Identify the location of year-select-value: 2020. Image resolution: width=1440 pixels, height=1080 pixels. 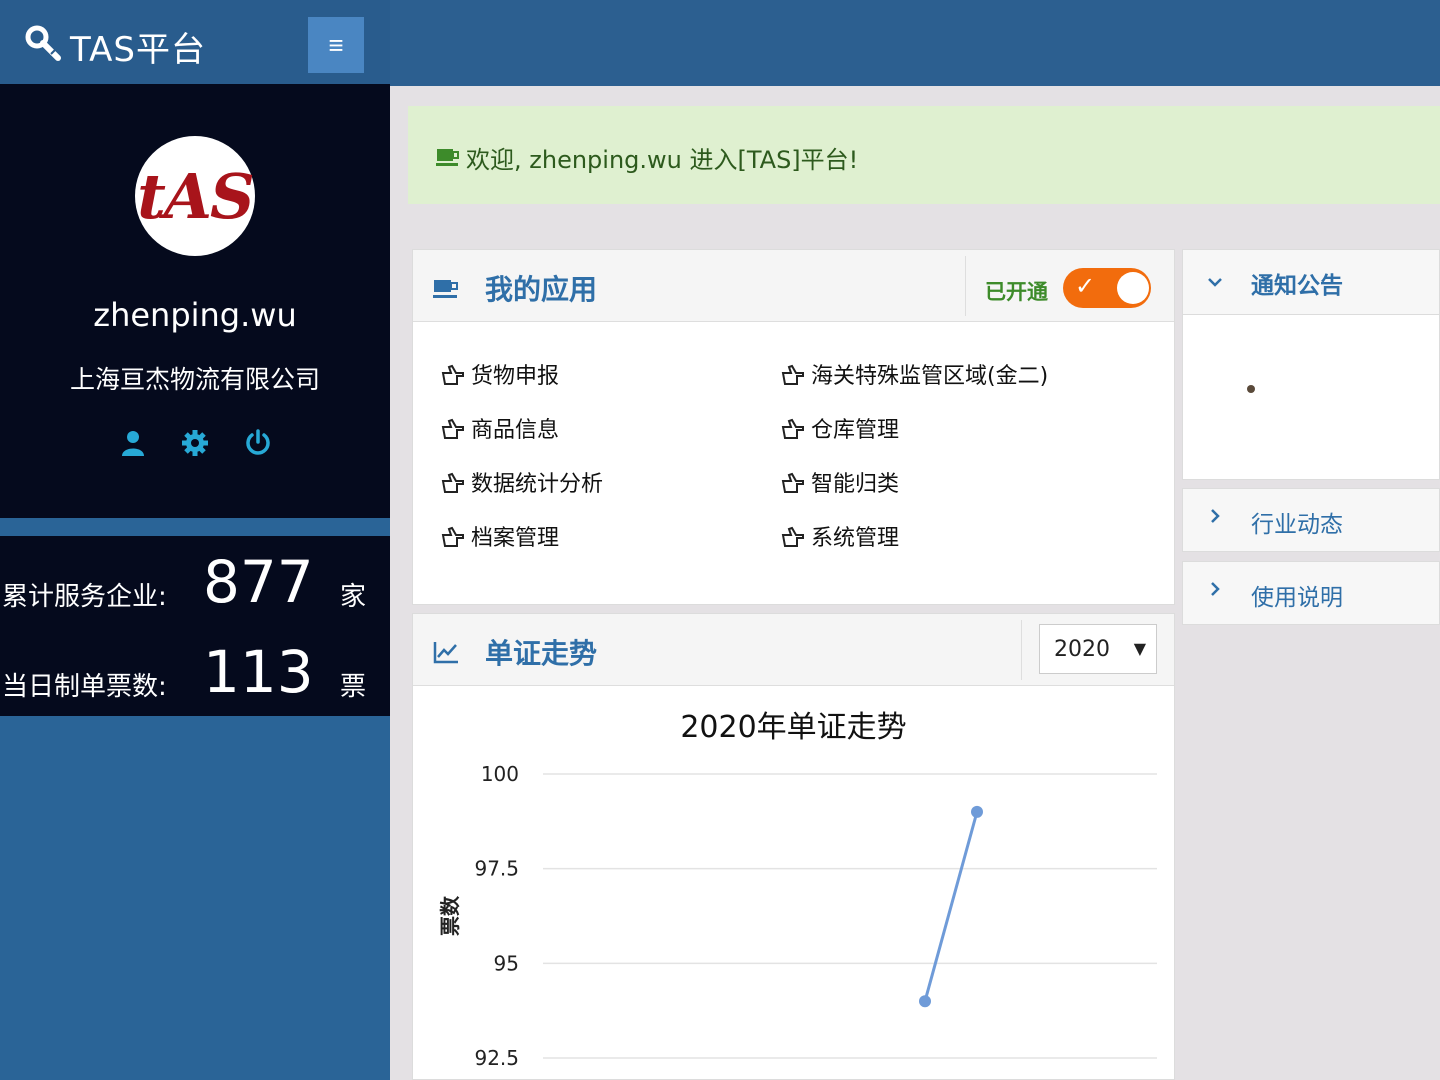
(1082, 649).